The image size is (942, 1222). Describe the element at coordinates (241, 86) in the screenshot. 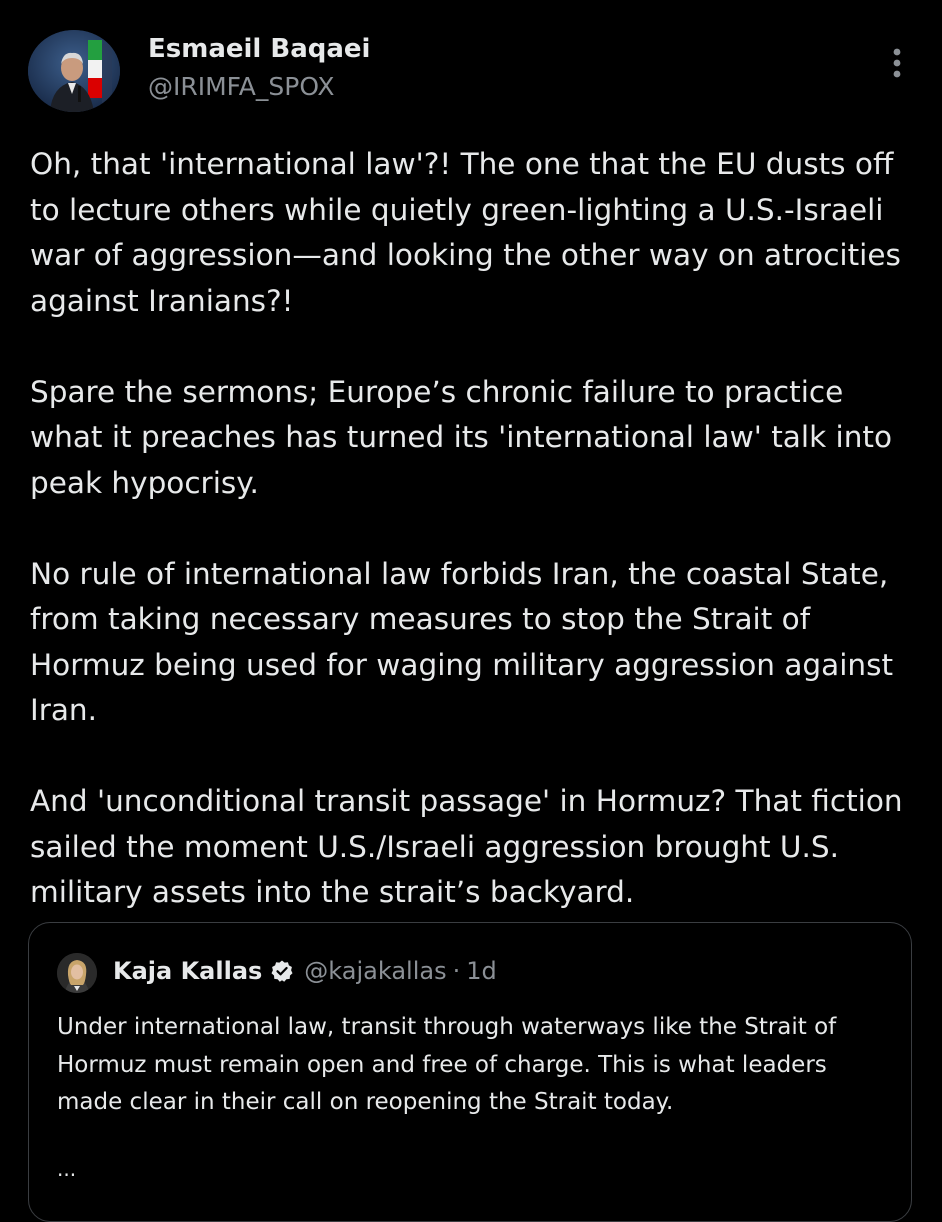

I see `author-handle: @IRIMFA_SPOX` at that location.